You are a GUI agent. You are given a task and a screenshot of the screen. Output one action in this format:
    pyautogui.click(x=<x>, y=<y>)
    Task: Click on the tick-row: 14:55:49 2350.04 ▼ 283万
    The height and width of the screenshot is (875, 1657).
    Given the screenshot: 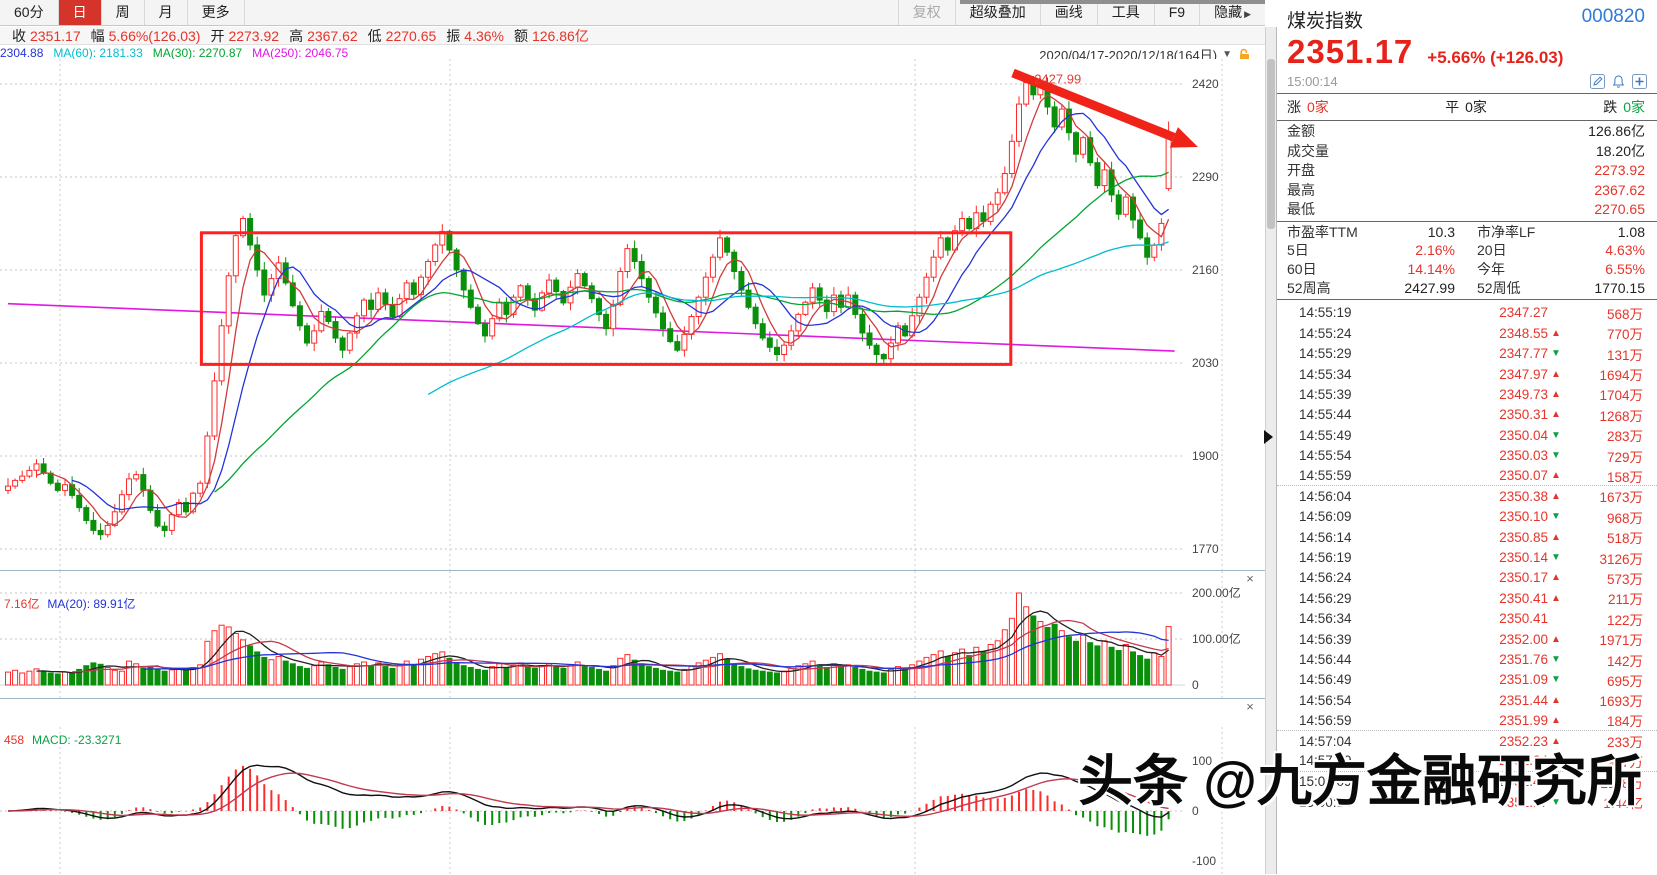 What is the action you would take?
    pyautogui.click(x=1467, y=435)
    